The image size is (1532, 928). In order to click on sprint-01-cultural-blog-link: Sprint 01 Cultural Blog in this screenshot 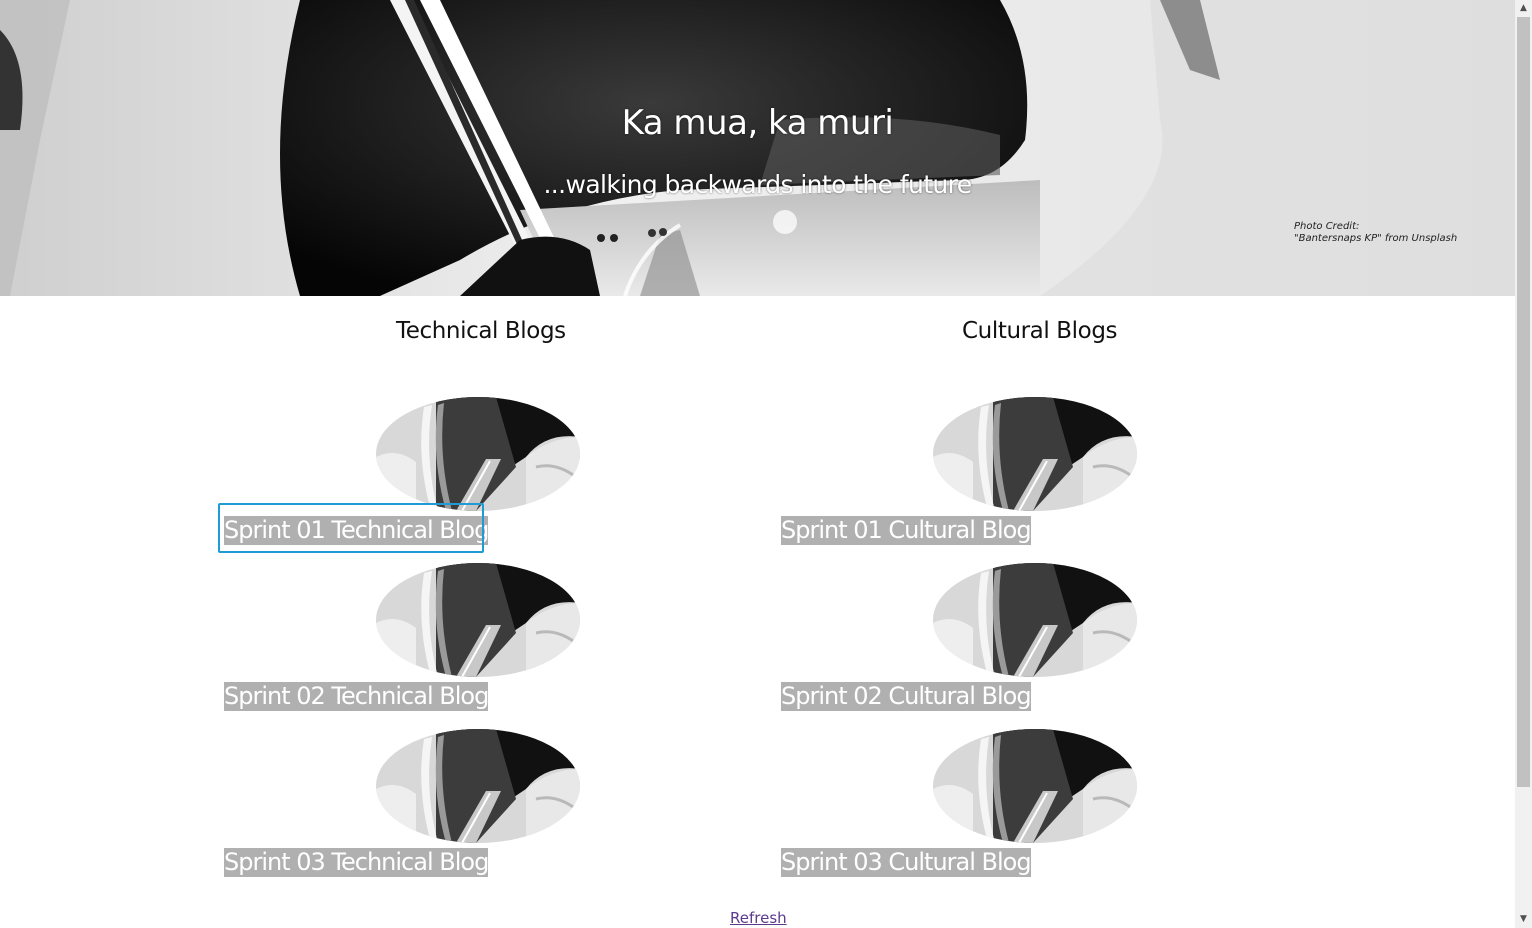, I will do `click(906, 530)`.